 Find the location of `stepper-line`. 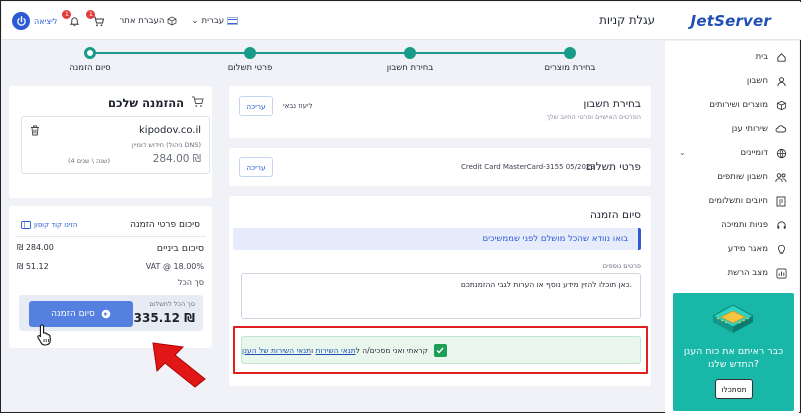

stepper-line is located at coordinates (329, 53).